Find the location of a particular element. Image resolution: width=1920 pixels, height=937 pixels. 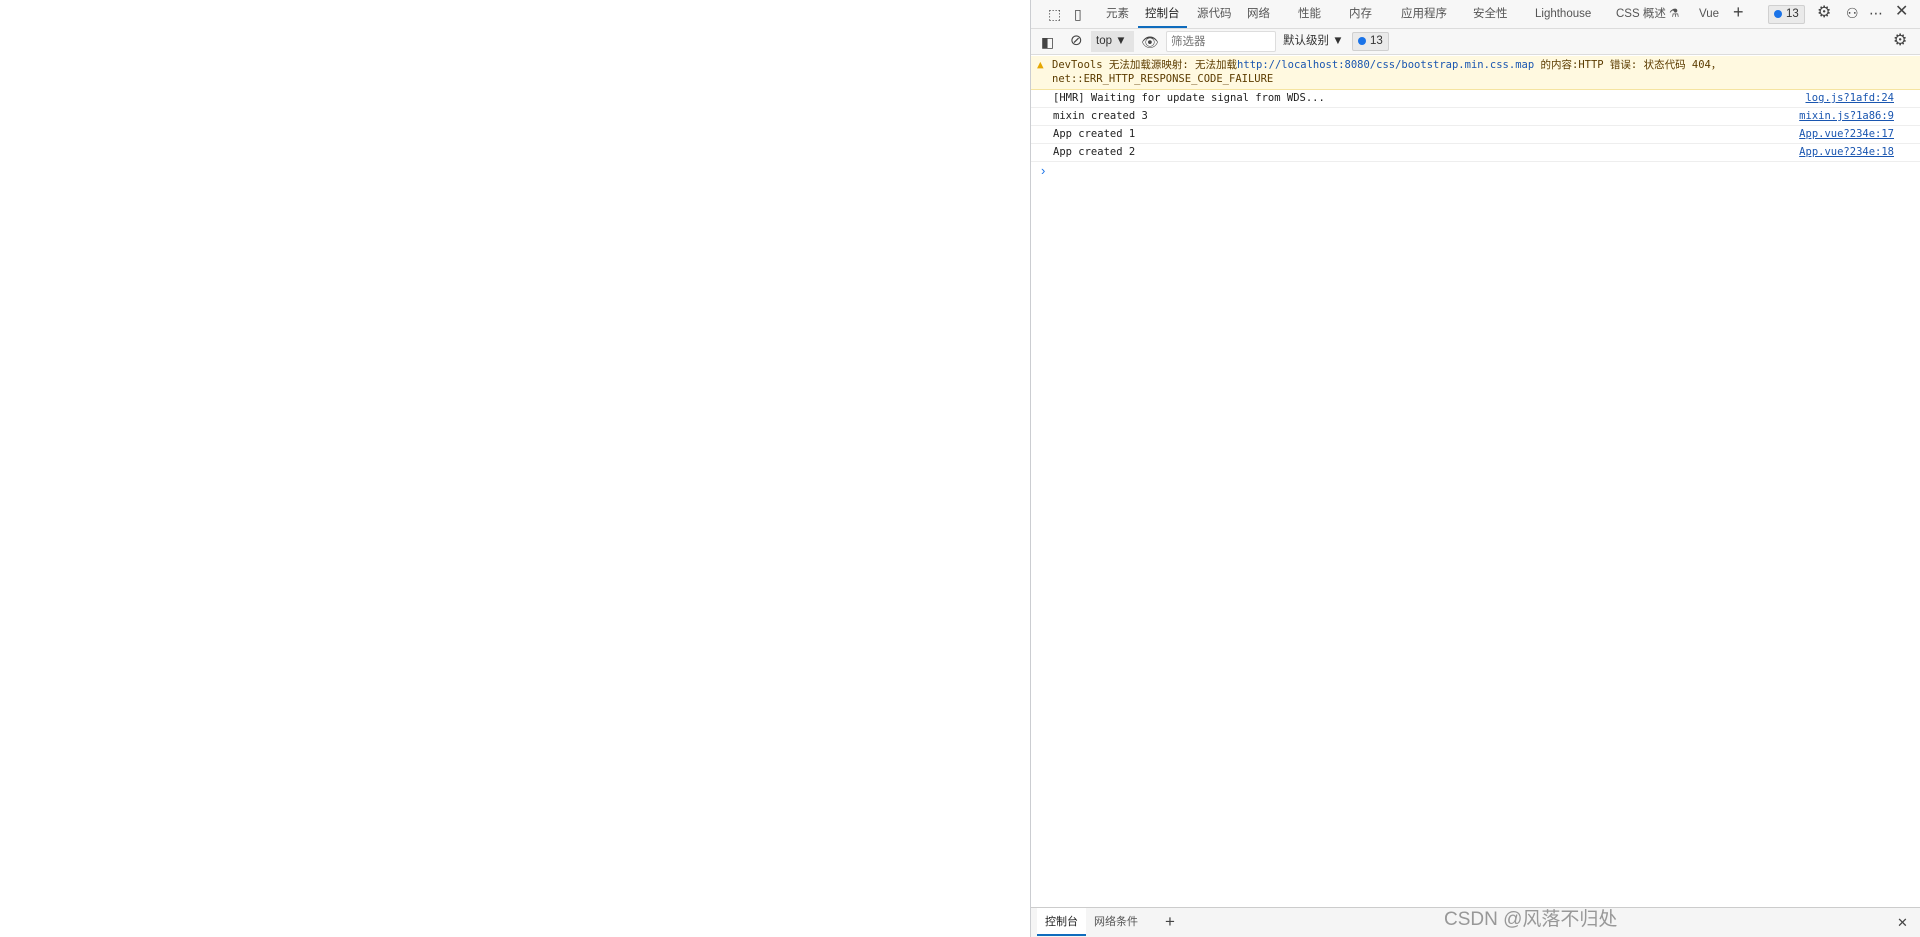

console-toolbar: ◧ ⊘ top ▼ 👁 默认级别 ▼ 13 ⚙ is located at coordinates (1475, 42).